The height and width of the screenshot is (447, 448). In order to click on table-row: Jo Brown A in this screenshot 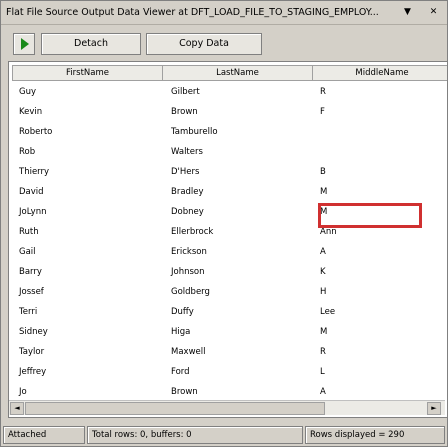, I will do `click(229, 392)`.